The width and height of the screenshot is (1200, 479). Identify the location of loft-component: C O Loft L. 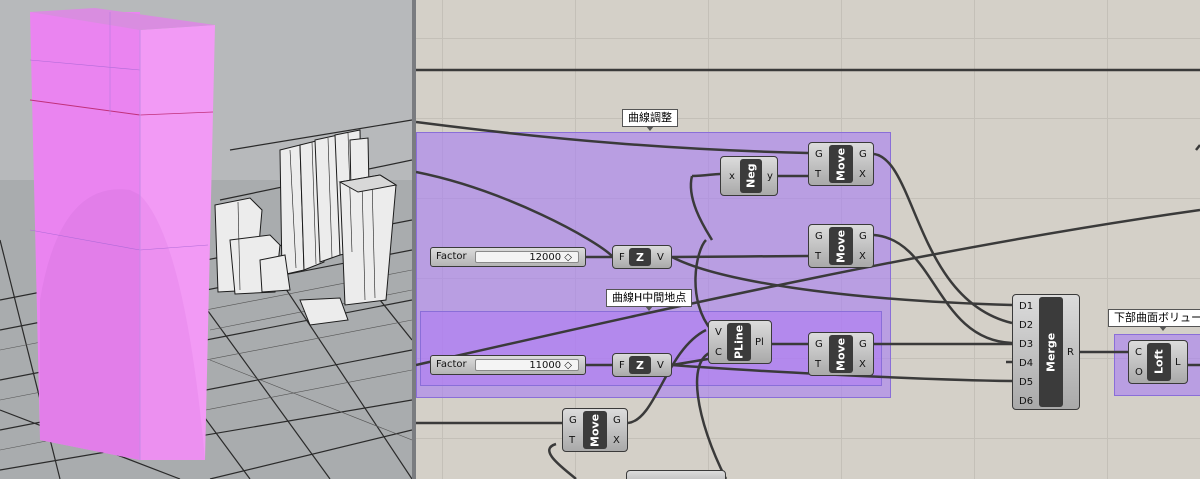
(1158, 362).